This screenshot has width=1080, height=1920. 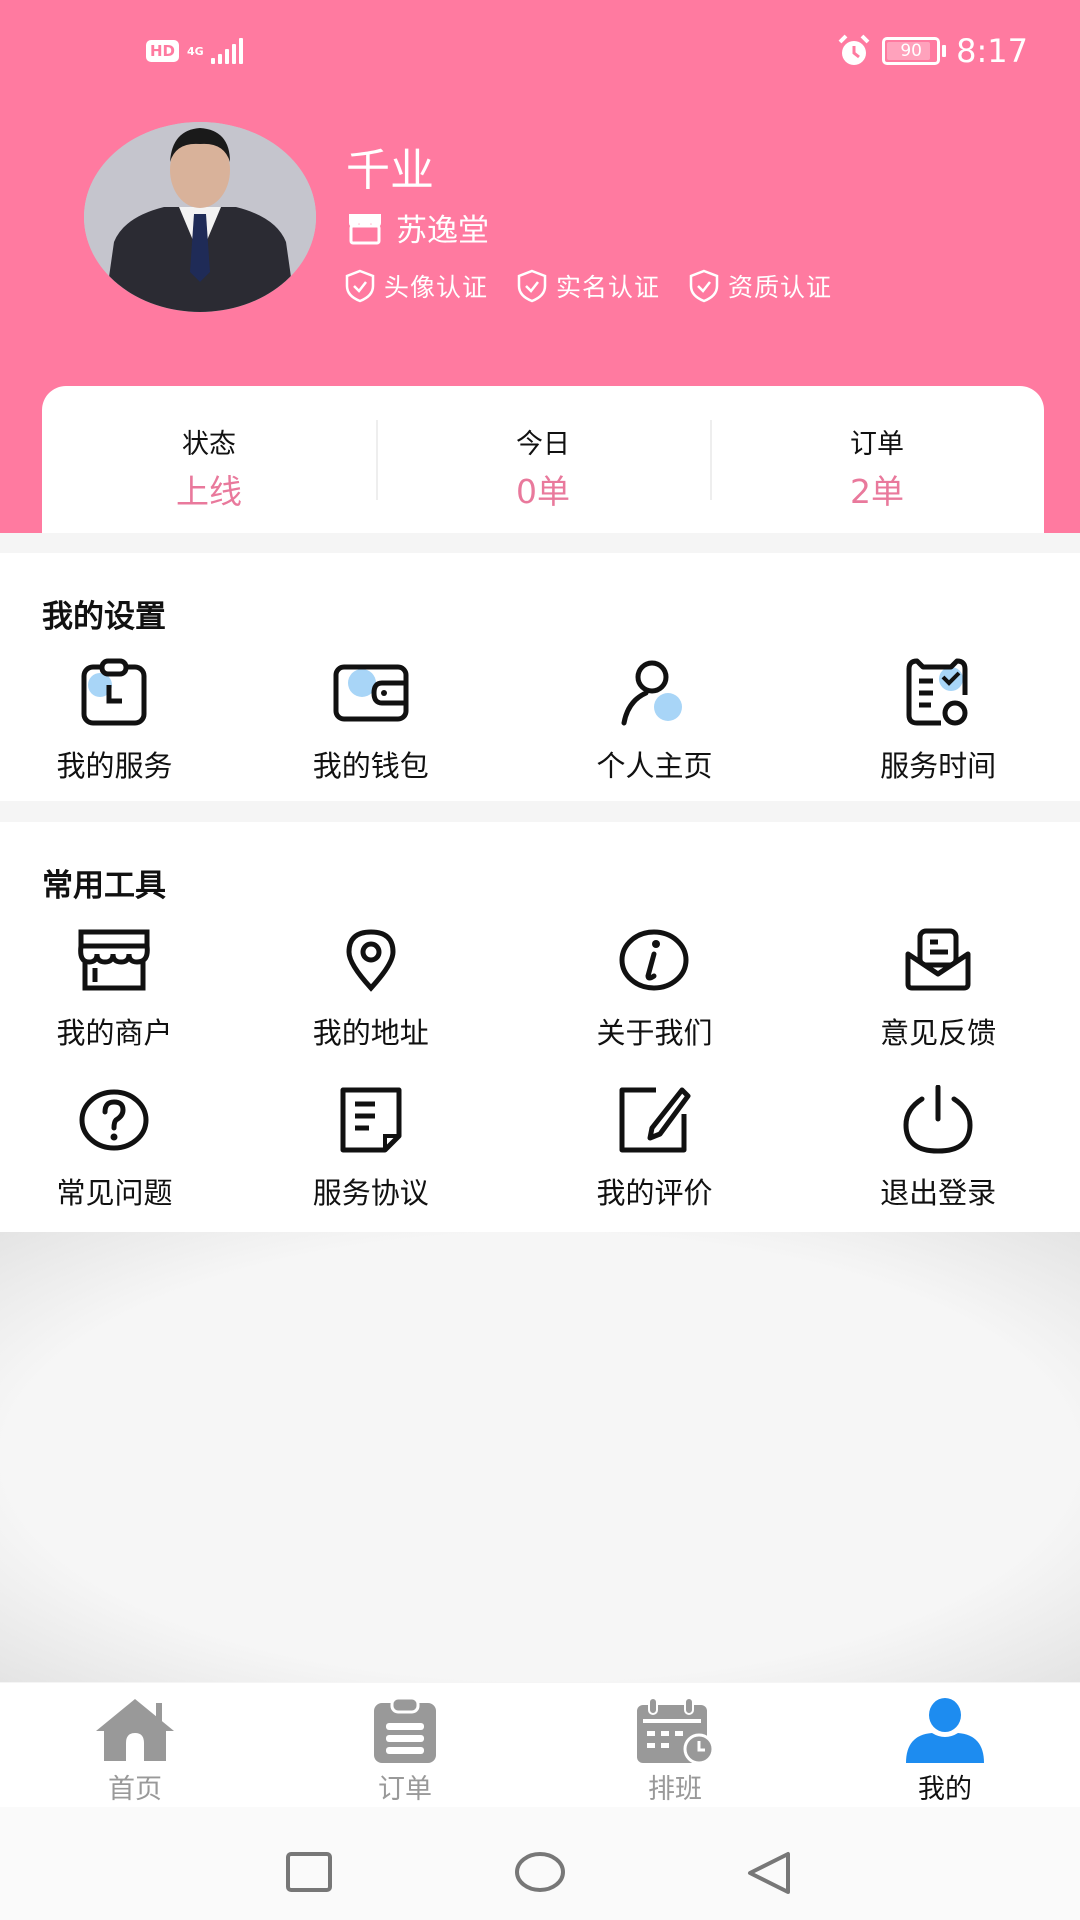 What do you see at coordinates (309, 1872) in the screenshot?
I see `recent-apps-button` at bounding box center [309, 1872].